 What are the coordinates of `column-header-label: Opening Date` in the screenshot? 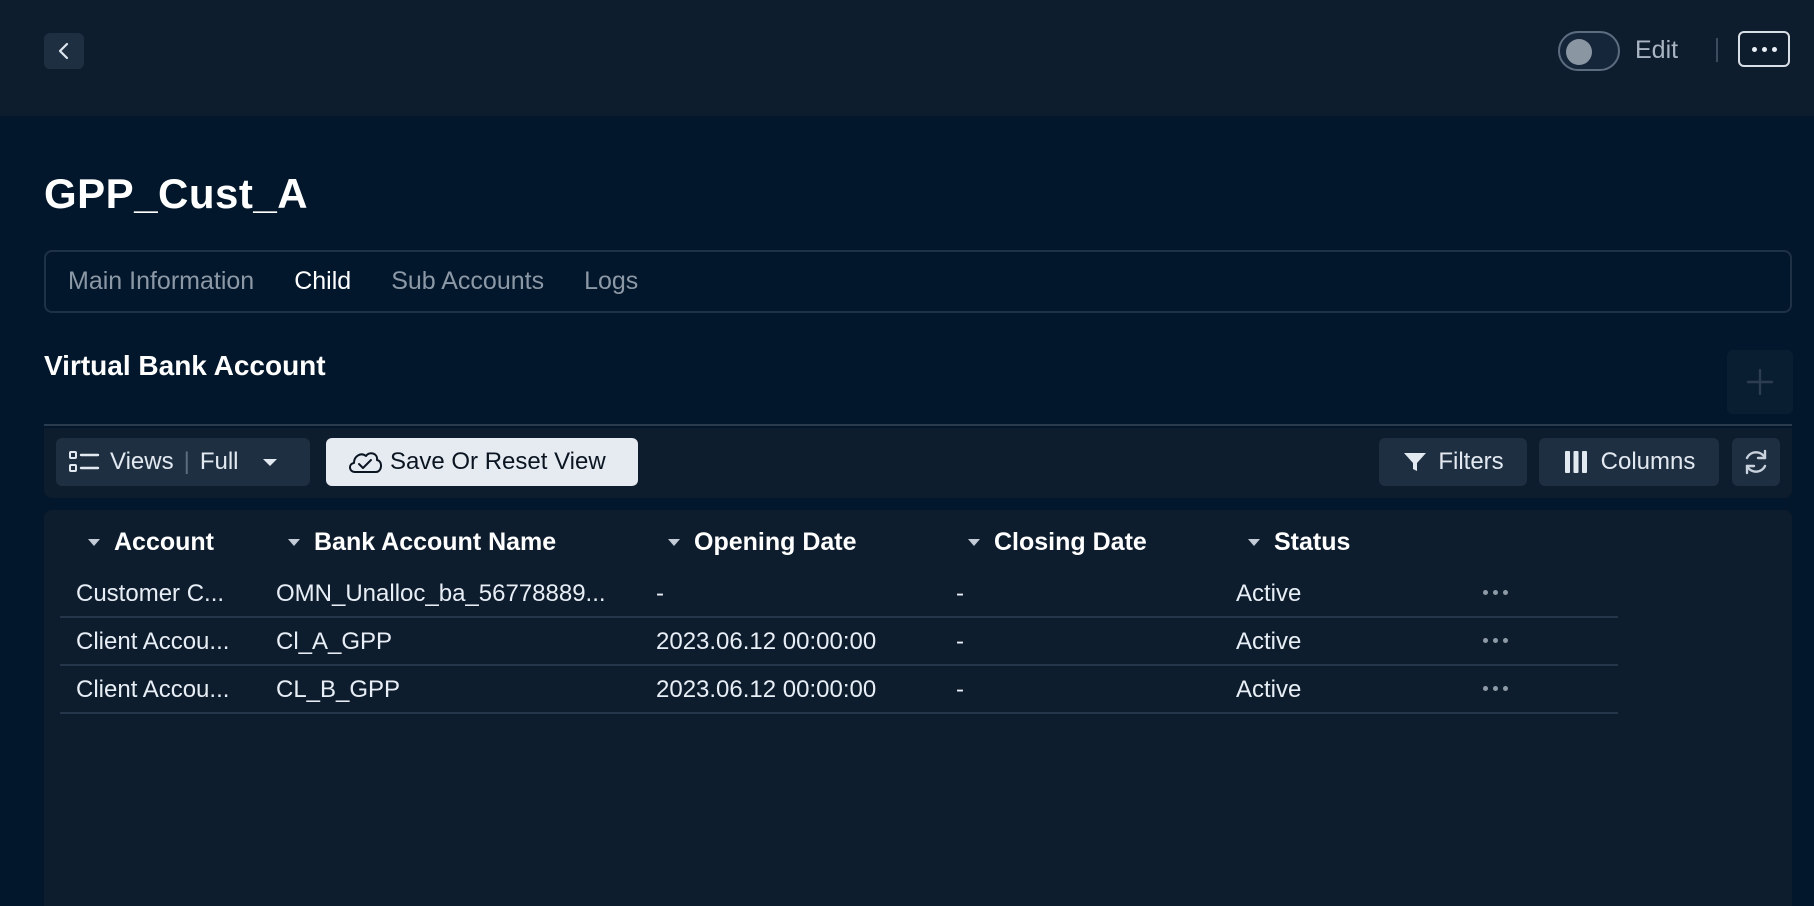 It's located at (775, 542).